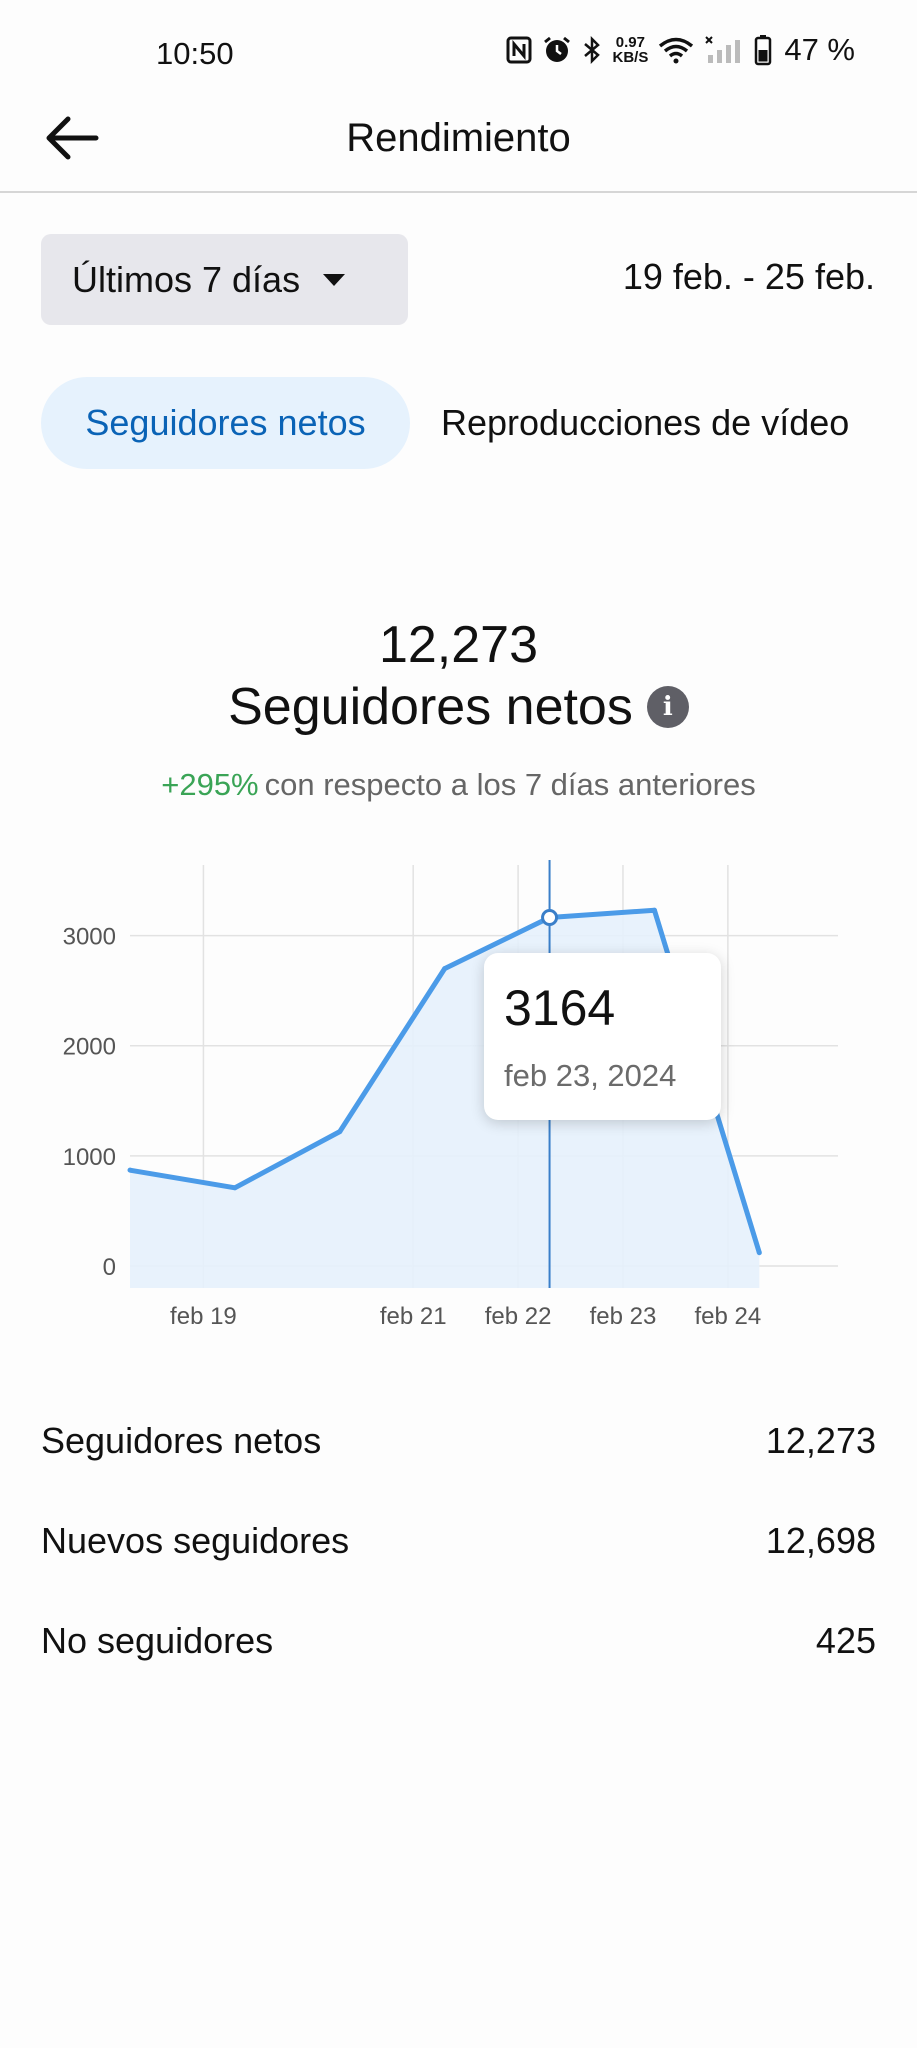  Describe the element at coordinates (458, 1670) in the screenshot. I see `stat-row-unfollowers: No seguidores 425` at that location.